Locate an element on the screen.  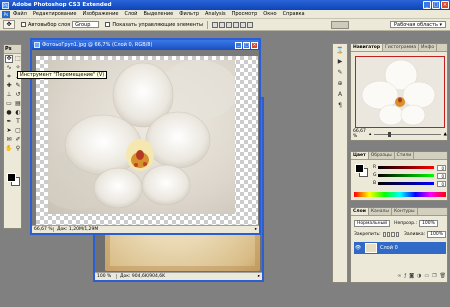
pen-tool-icon: ✒ is located at coordinates (9, 122).